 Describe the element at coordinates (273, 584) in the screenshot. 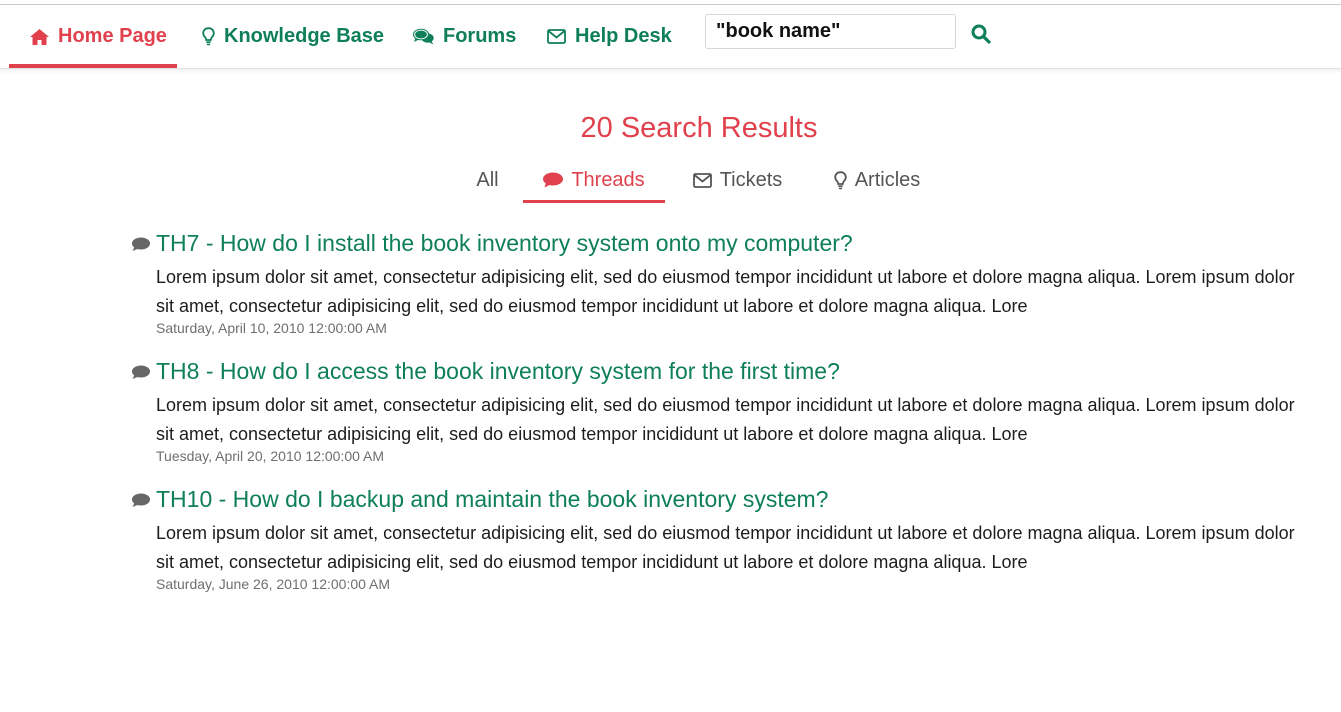

I see `result-date: Saturday, June 26, 2010 12:00:00 AM` at that location.